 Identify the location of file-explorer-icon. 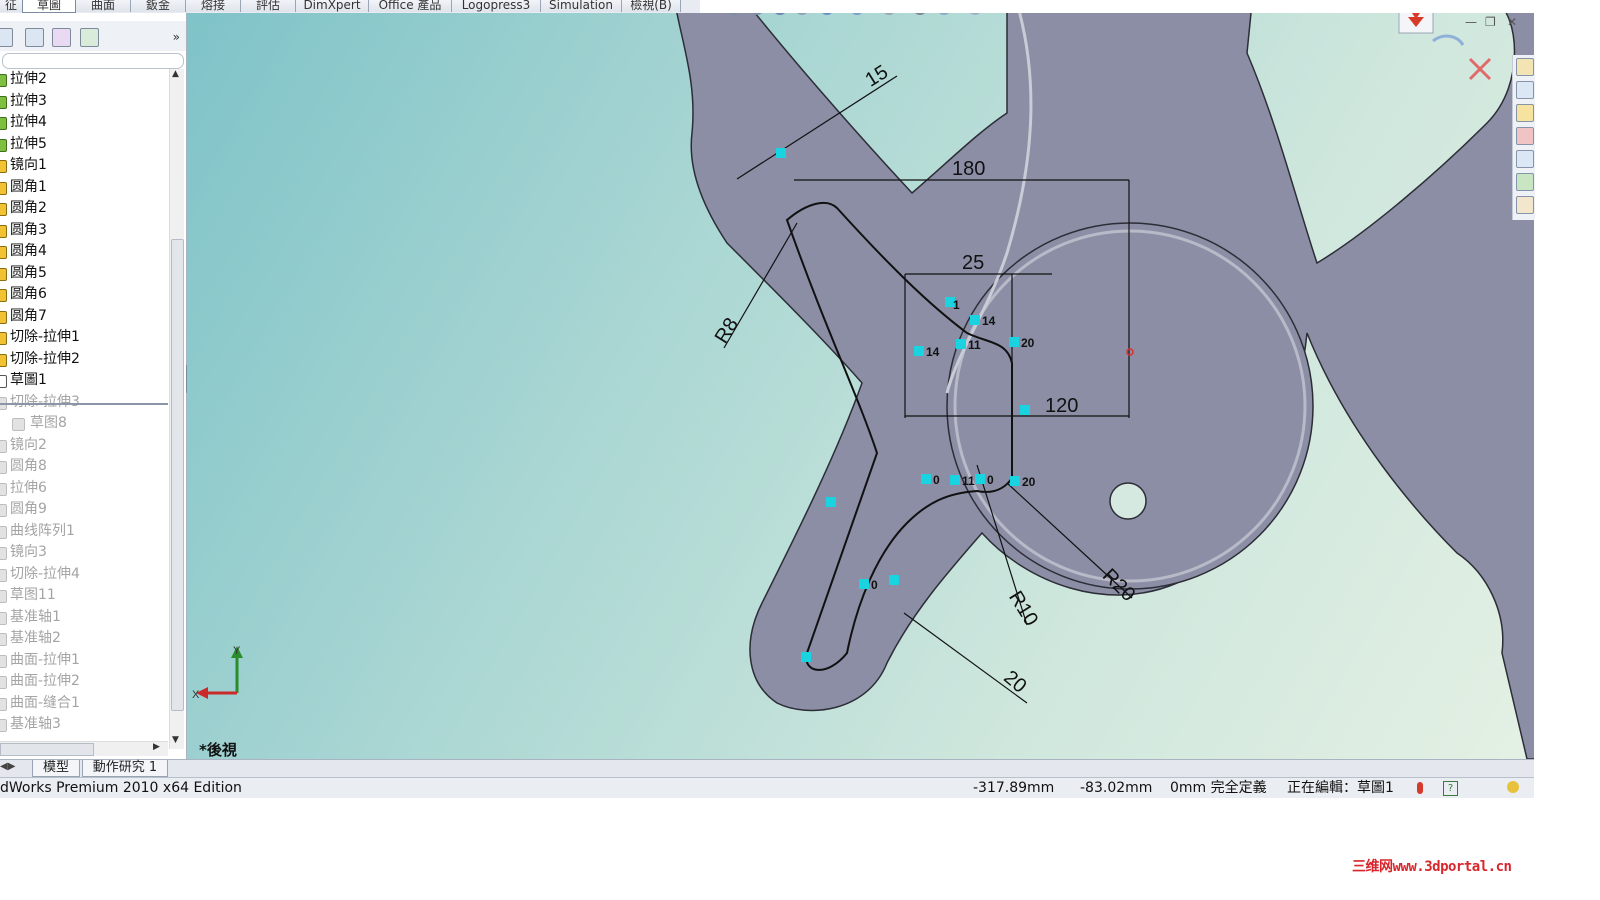
(1525, 113).